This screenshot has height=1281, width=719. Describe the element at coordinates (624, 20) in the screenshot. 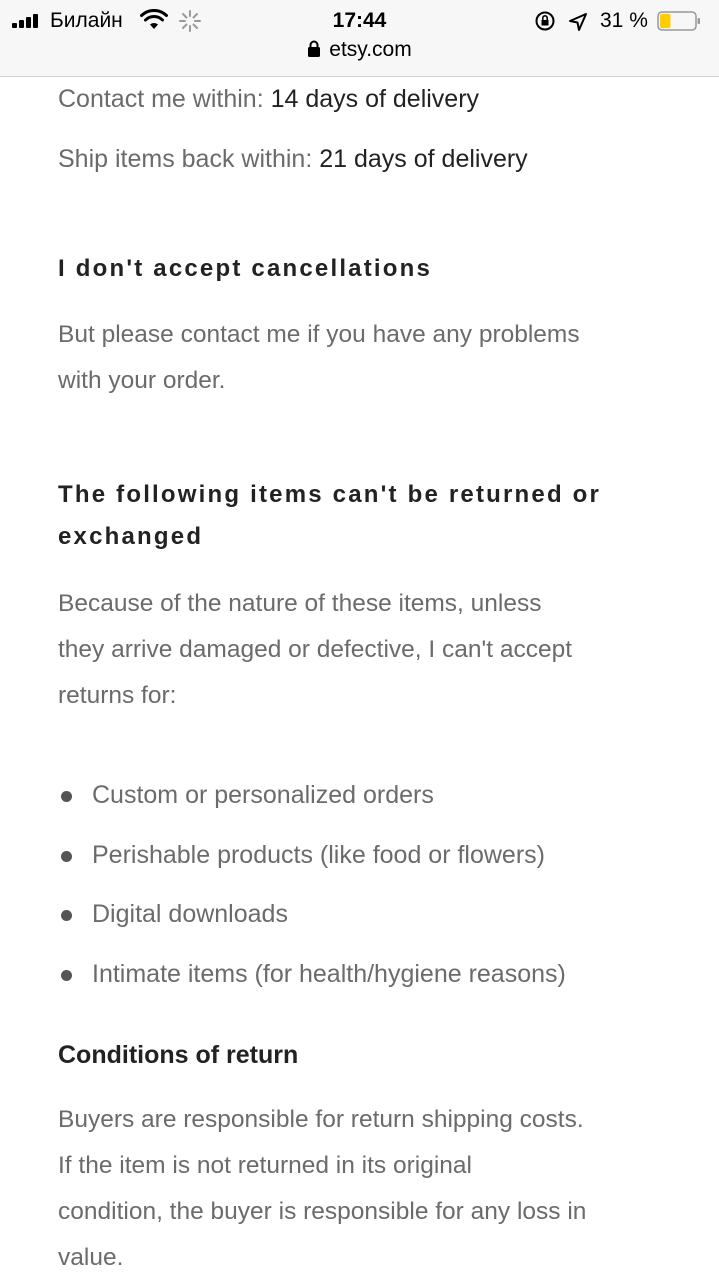

I see `battery-percentage: 31 %` at that location.